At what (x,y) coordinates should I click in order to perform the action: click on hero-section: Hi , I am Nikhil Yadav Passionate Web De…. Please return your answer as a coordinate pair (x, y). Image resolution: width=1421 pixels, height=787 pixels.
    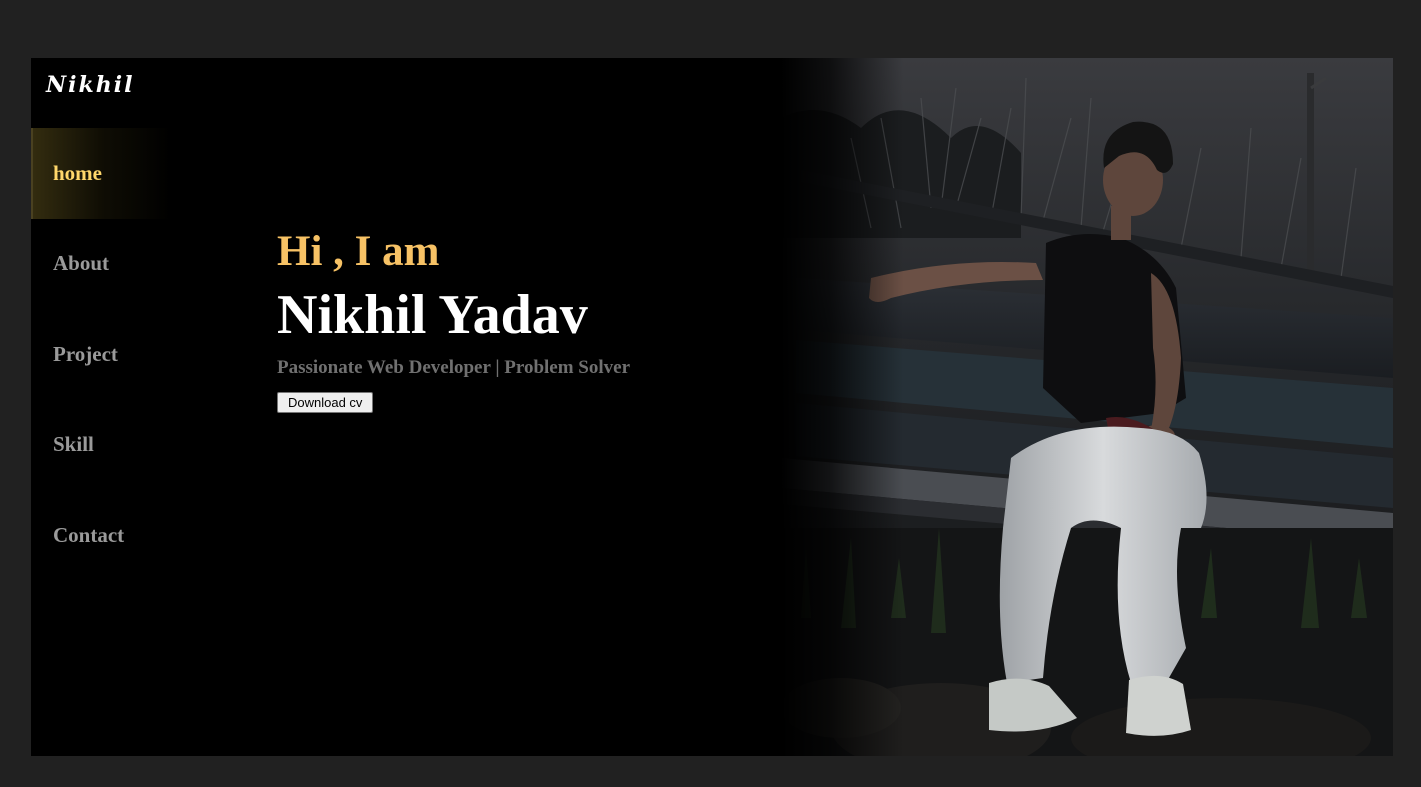
    Looking at the image, I should click on (453, 321).